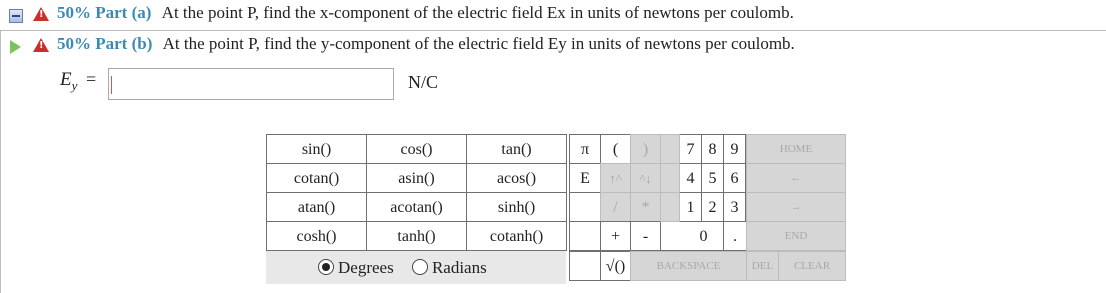 This screenshot has height=293, width=1106. What do you see at coordinates (111, 85) in the screenshot?
I see `text-caret` at bounding box center [111, 85].